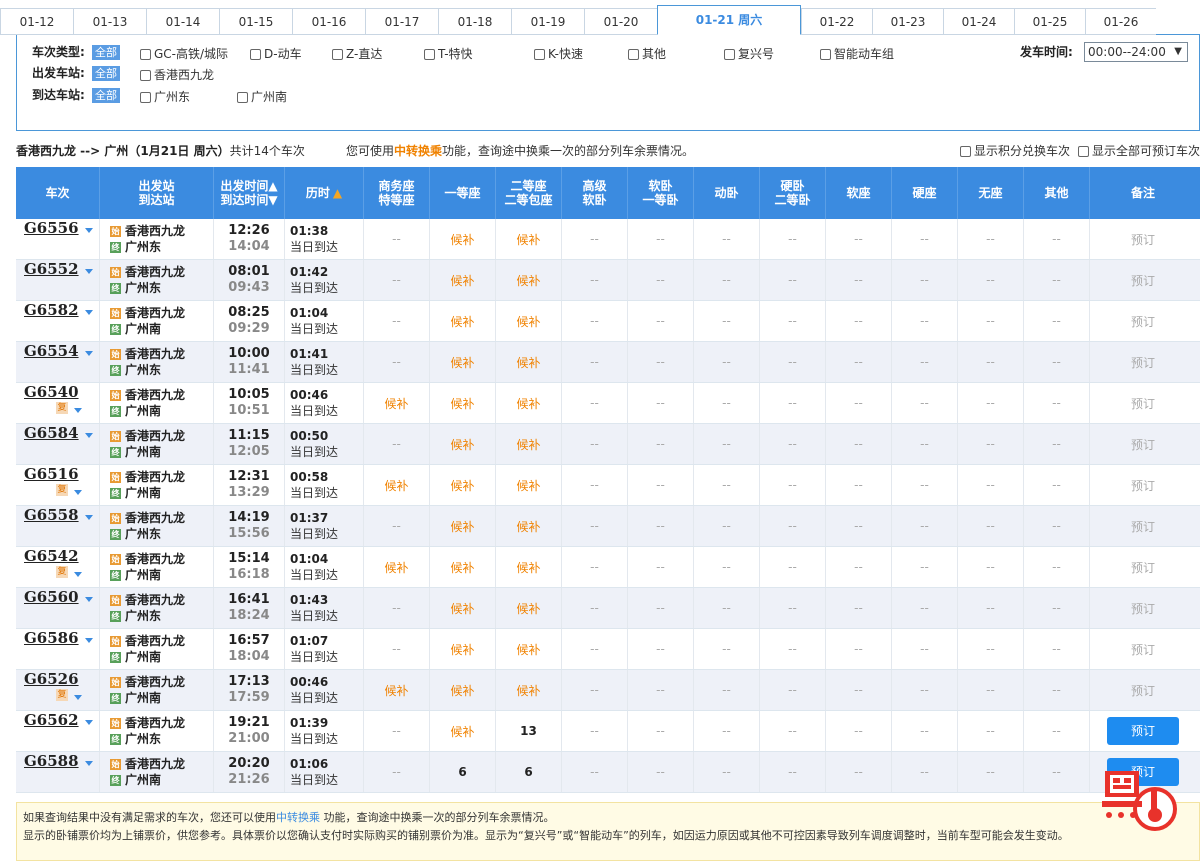 The height and width of the screenshot is (861, 1200). I want to click on notice-transfer-link: 中转换乘, so click(298, 817).